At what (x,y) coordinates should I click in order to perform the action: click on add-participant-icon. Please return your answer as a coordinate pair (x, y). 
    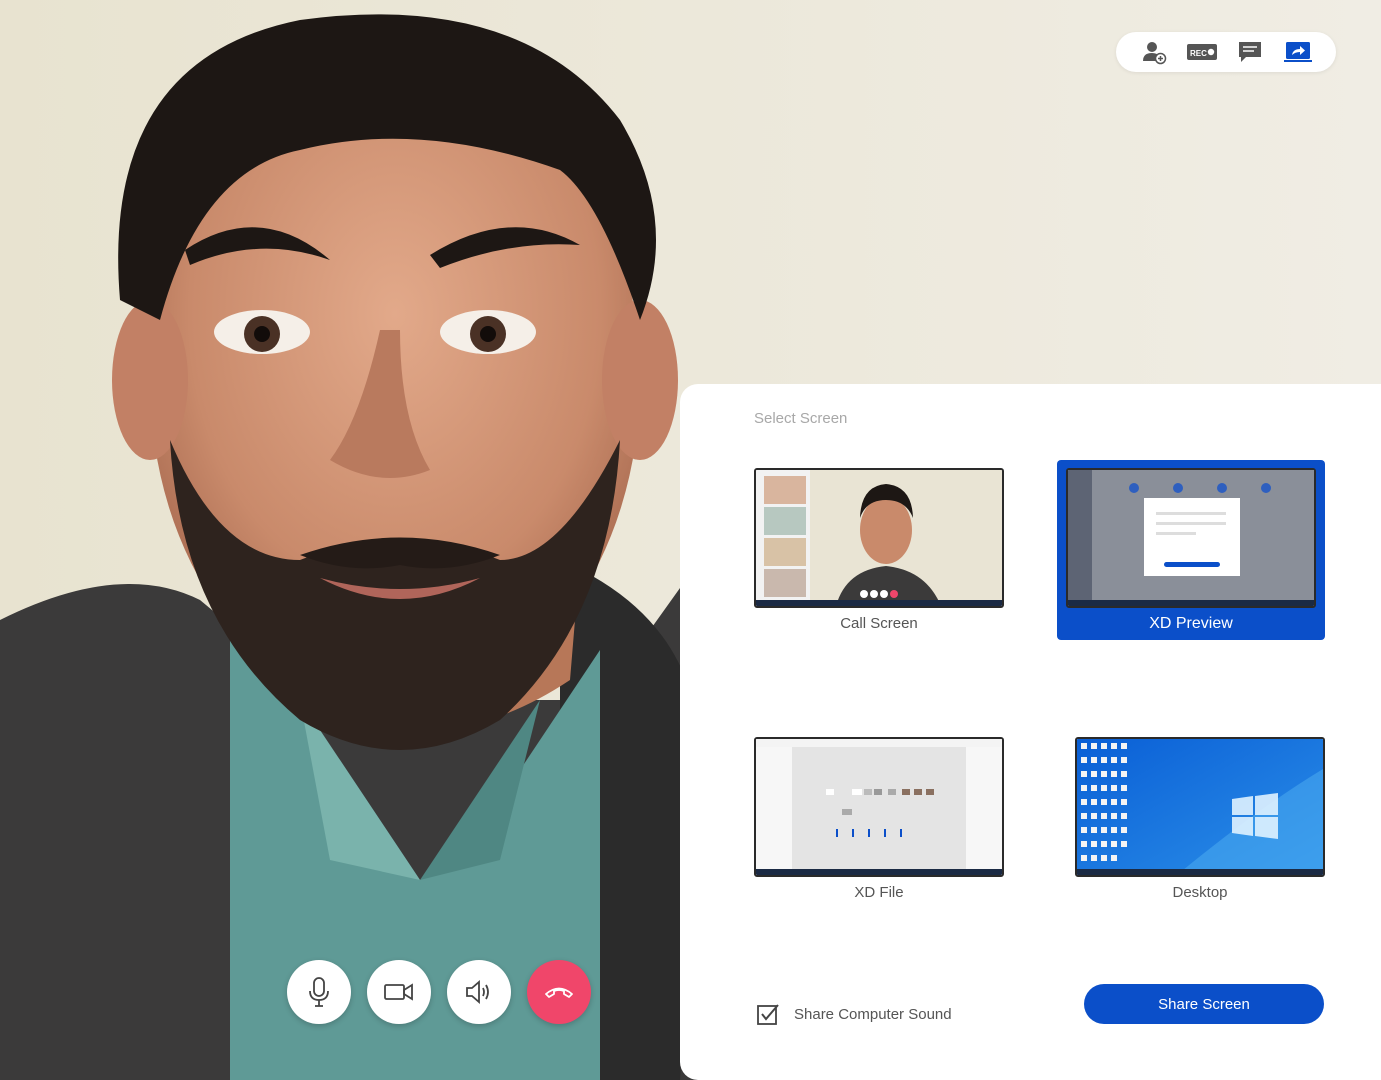
    Looking at the image, I should click on (1155, 53).